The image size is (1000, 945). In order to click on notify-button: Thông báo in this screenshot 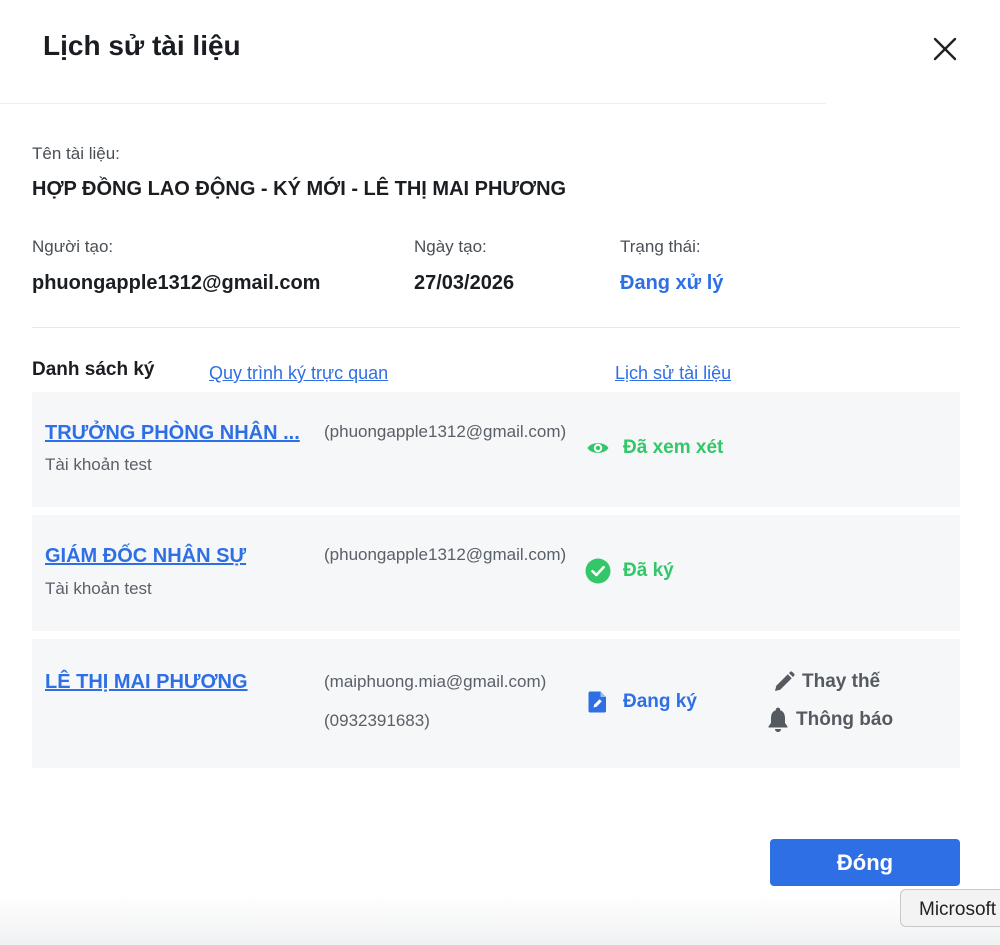, I will do `click(830, 719)`.